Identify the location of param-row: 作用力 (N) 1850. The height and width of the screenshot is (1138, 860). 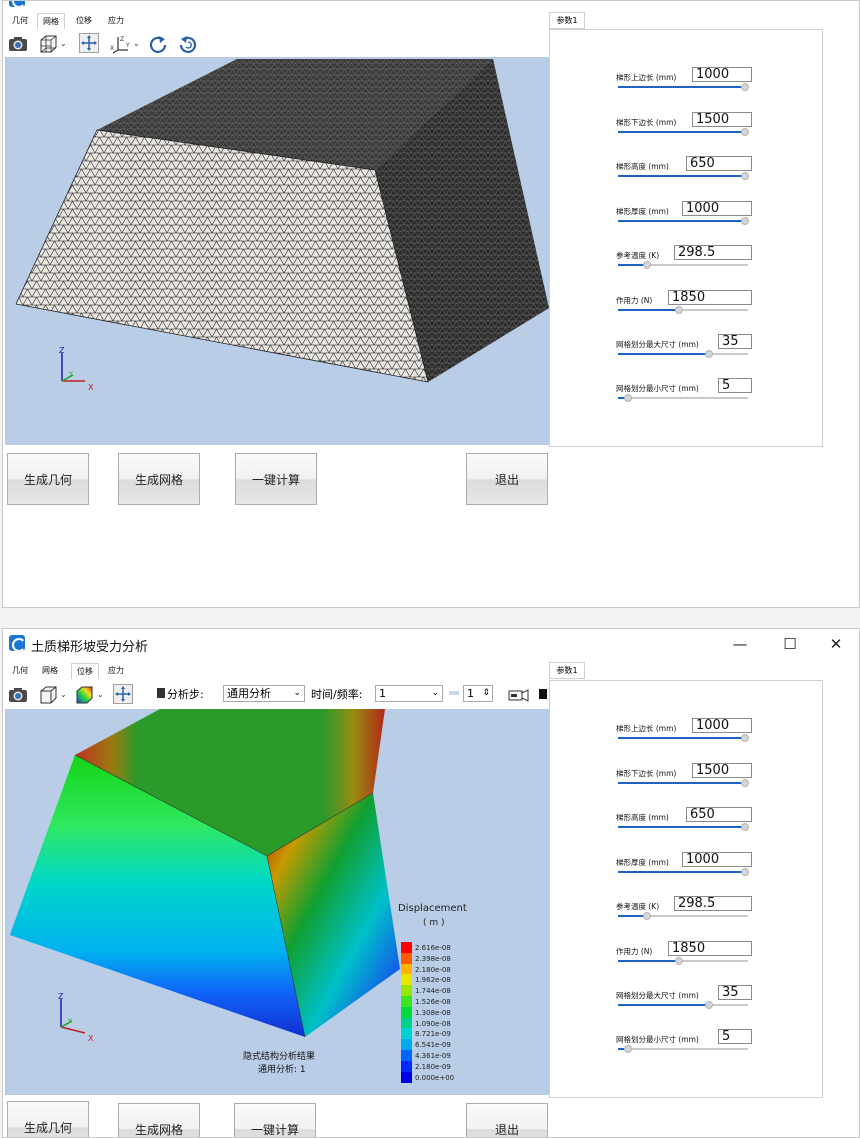
(684, 308).